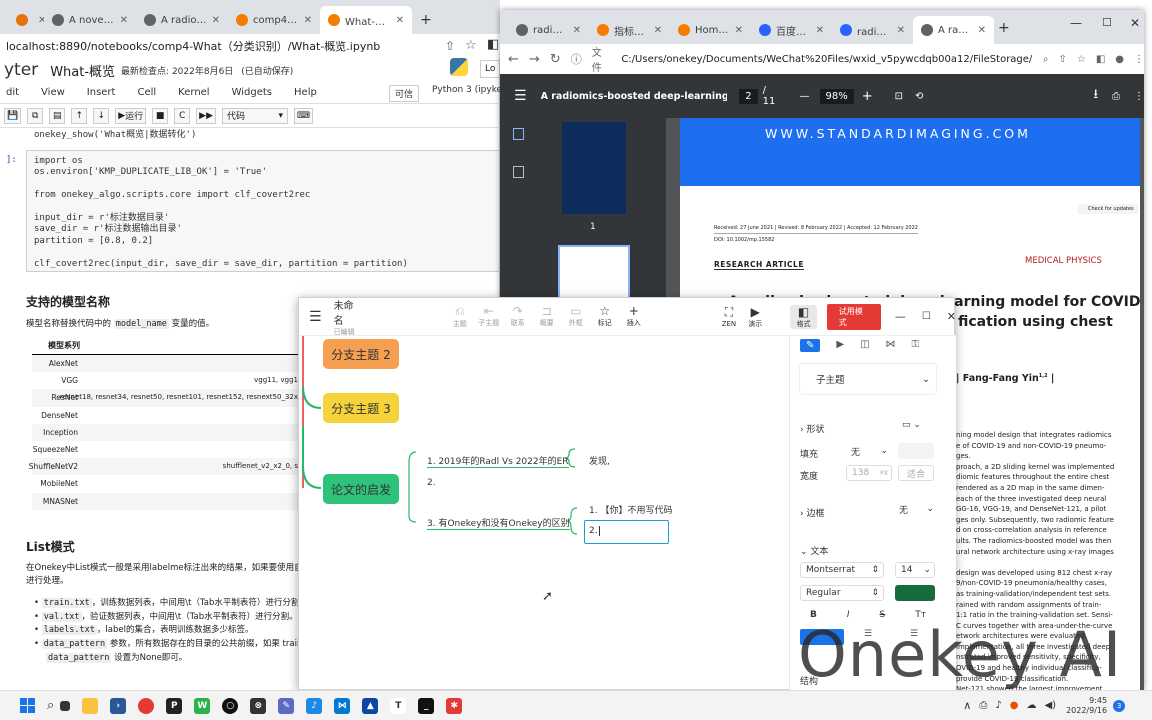  Describe the element at coordinates (555, 59) in the screenshot. I see `reload-icon: ↻` at that location.